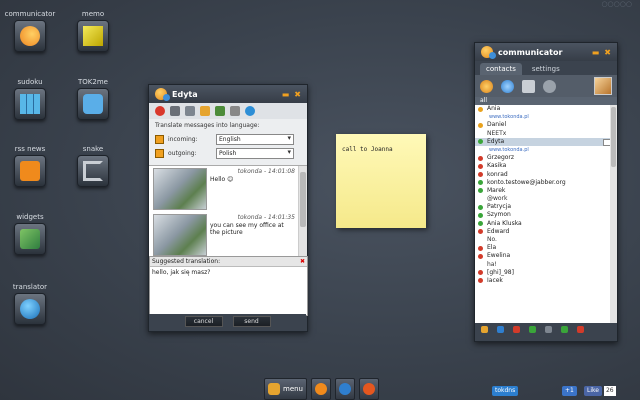 Image resolution: width=640 pixels, height=400 pixels. I want to click on busy-icon, so click(516, 329).